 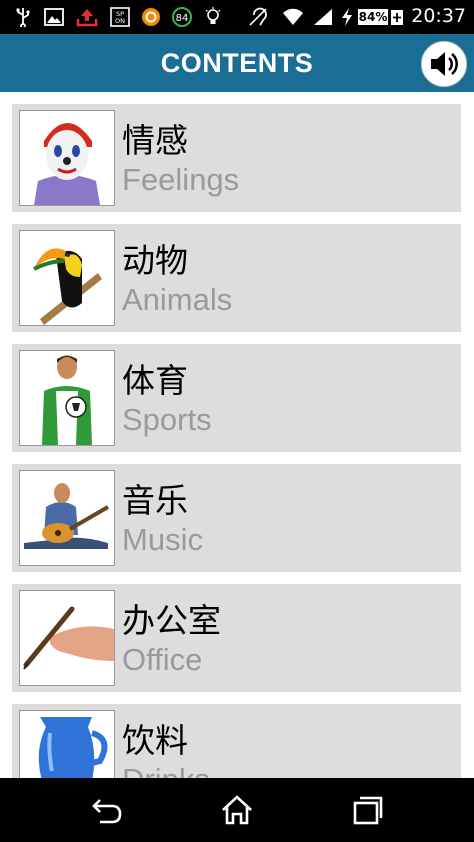 What do you see at coordinates (171, 620) in the screenshot?
I see `category-label-zh: 办公室` at bounding box center [171, 620].